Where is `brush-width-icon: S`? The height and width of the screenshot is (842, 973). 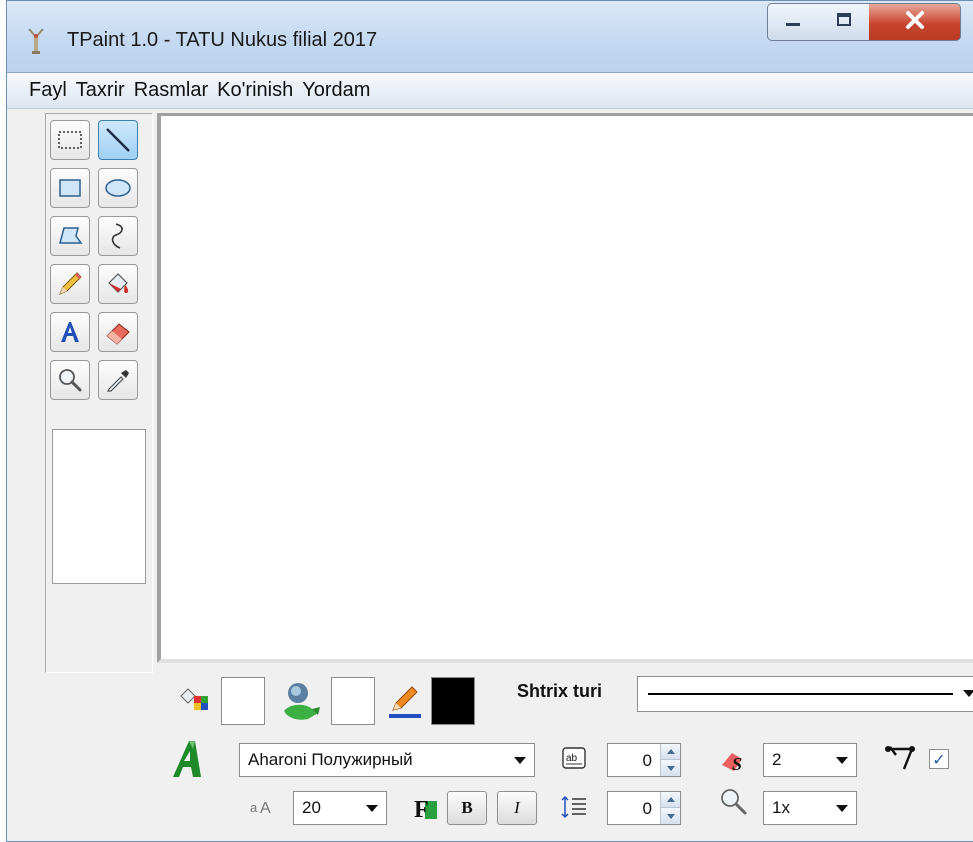 brush-width-icon: S is located at coordinates (735, 760).